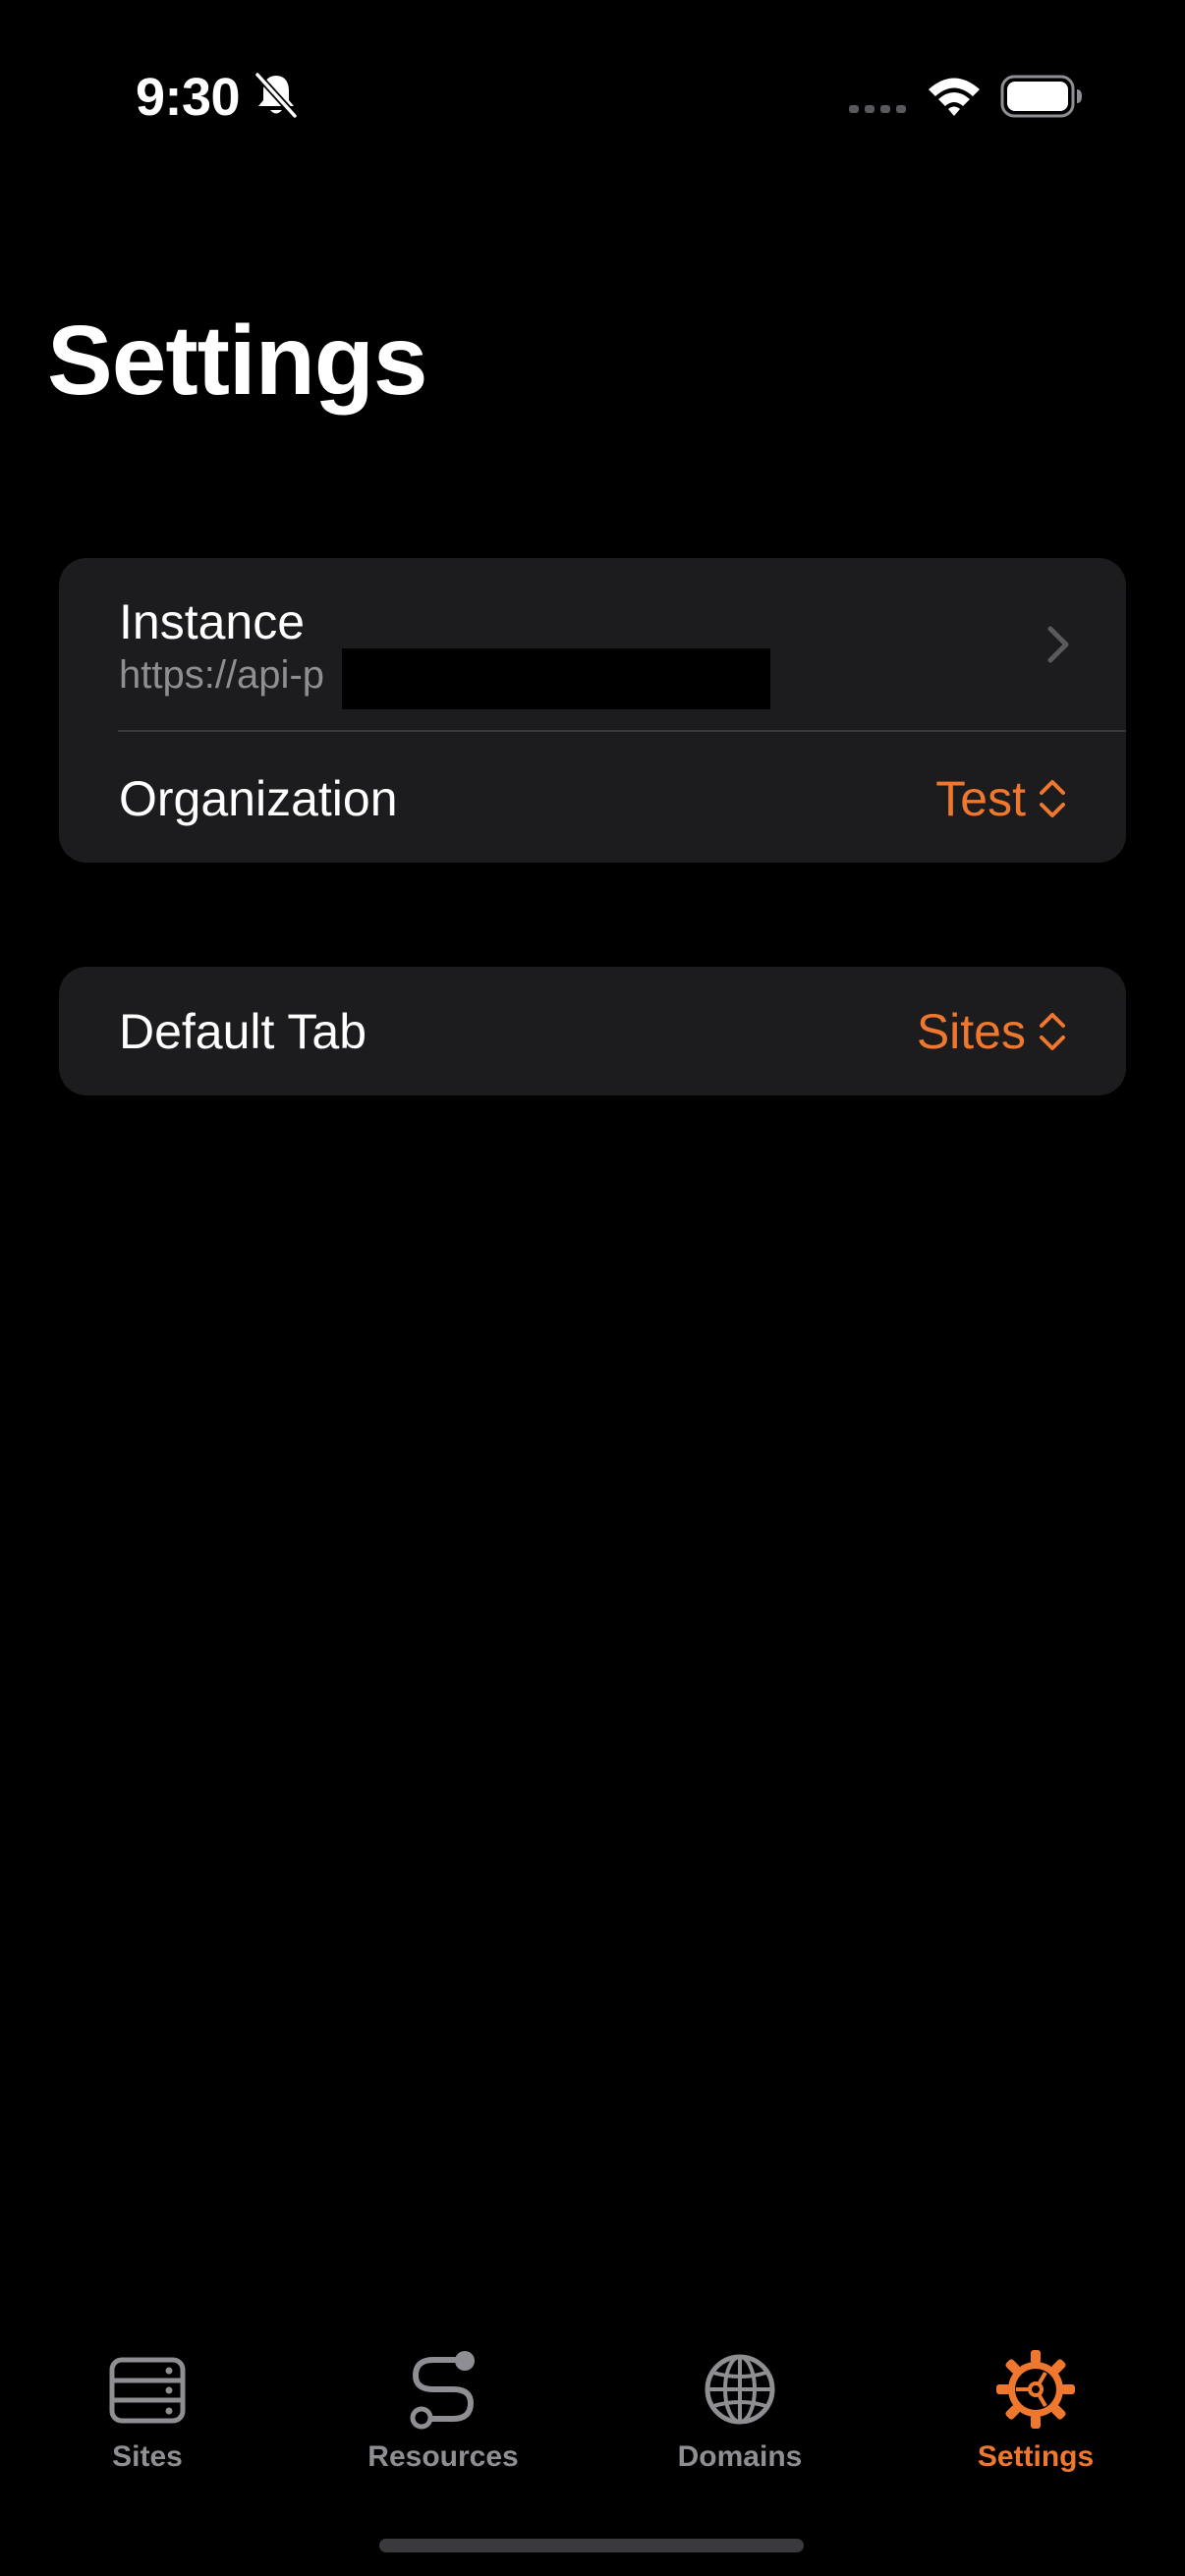 The image size is (1185, 2576). What do you see at coordinates (955, 97) in the screenshot?
I see `wifi-icon` at bounding box center [955, 97].